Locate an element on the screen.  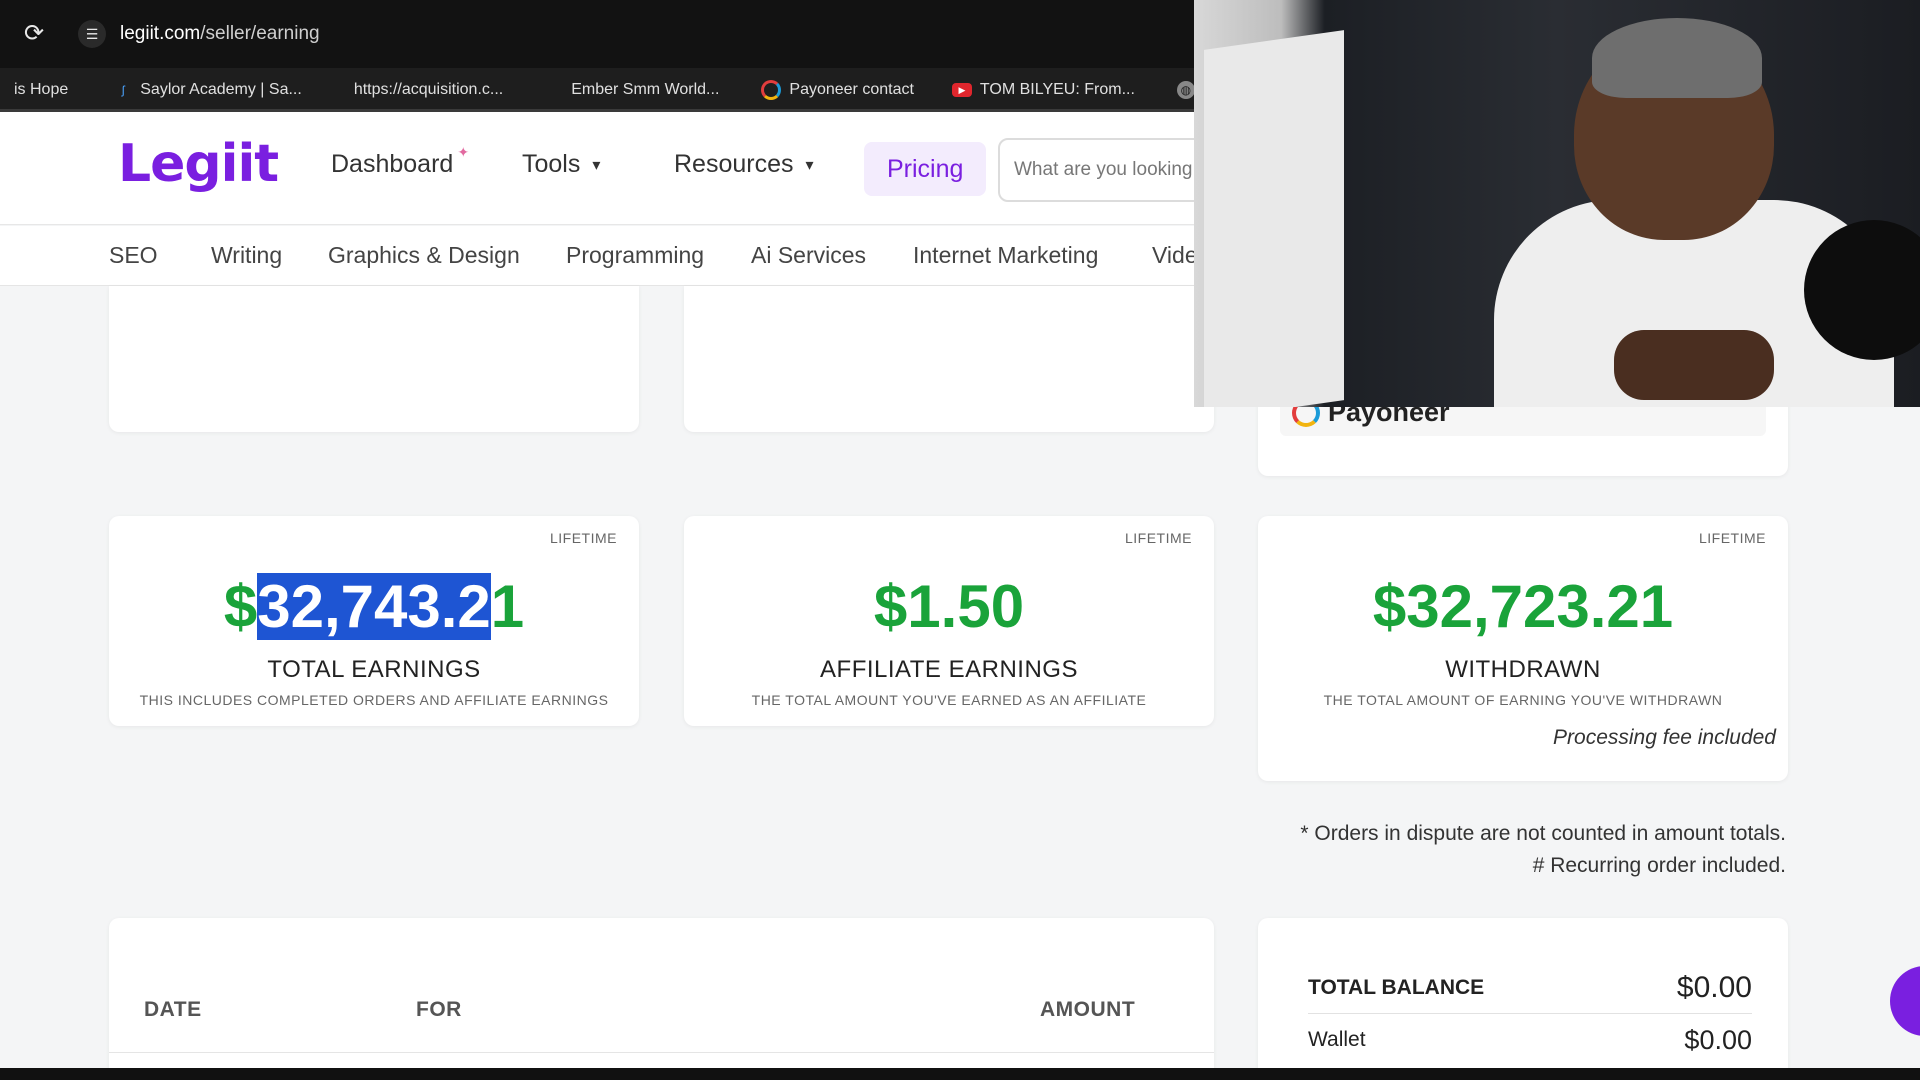
bookmark-item: is Hope is located at coordinates (41, 90).